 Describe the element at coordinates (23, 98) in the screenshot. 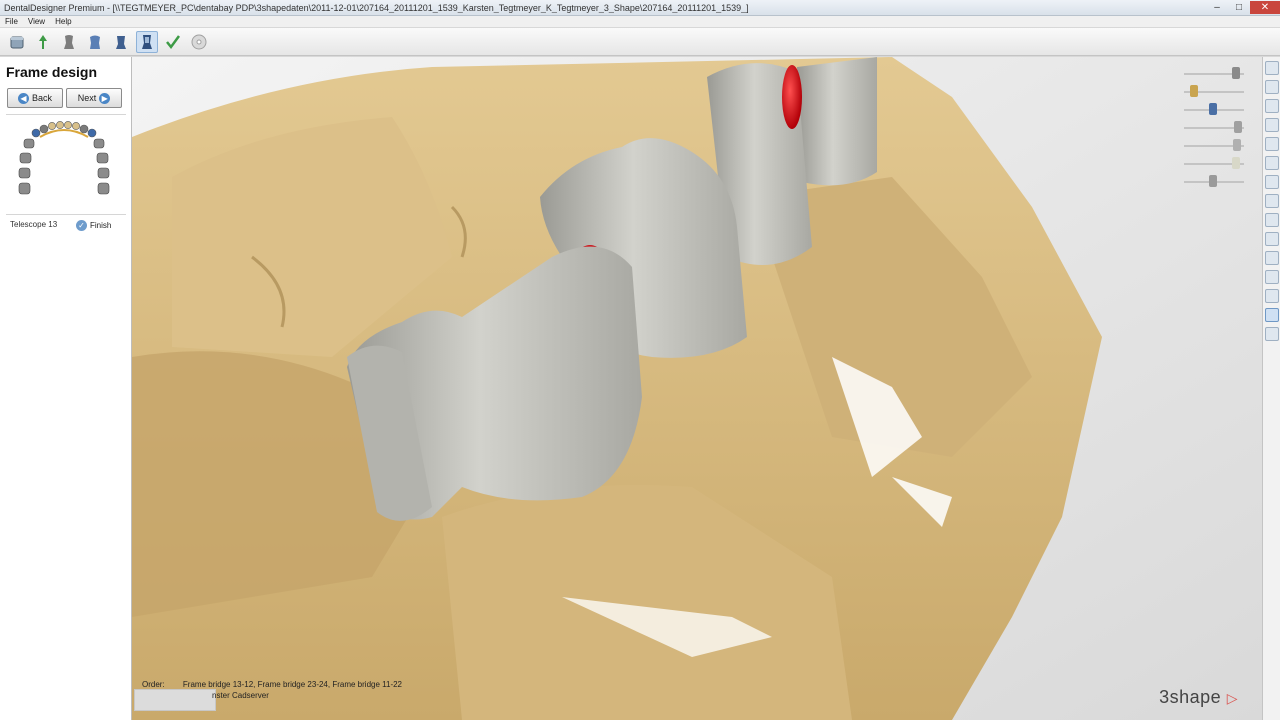

I see `arrow-left-icon: ◀` at that location.